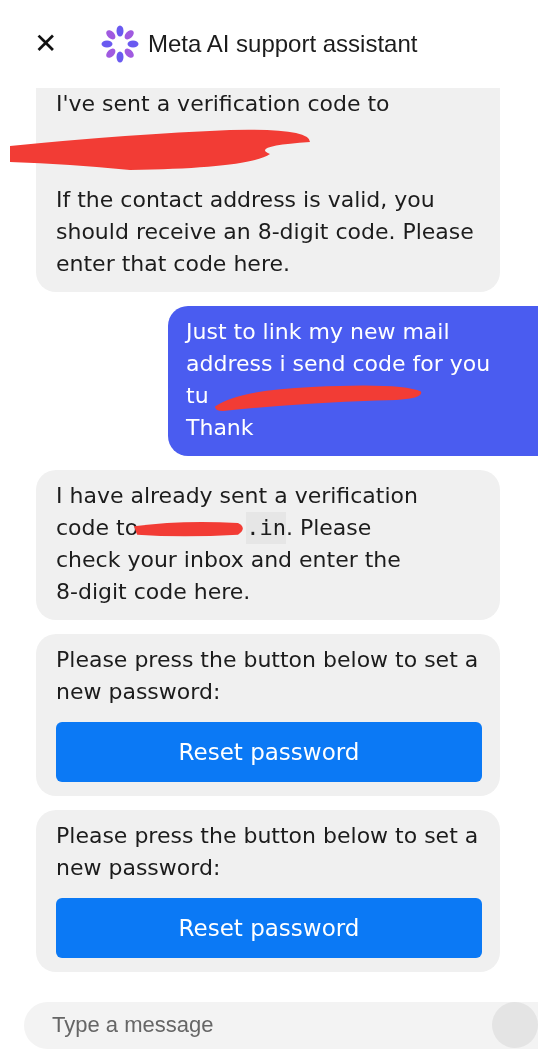 The width and height of the screenshot is (538, 1049). I want to click on message-text: check your inbox and enter the, so click(229, 559).